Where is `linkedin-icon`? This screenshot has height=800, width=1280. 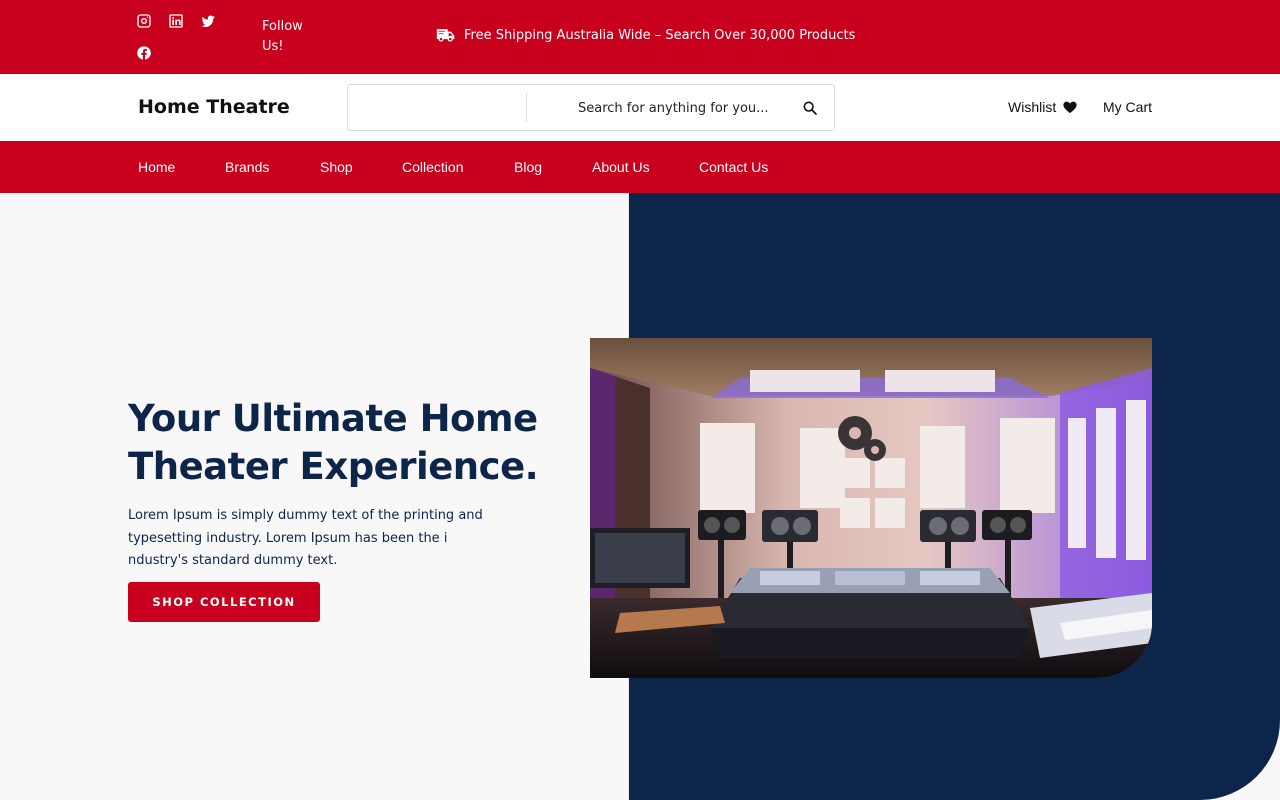
linkedin-icon is located at coordinates (176, 21).